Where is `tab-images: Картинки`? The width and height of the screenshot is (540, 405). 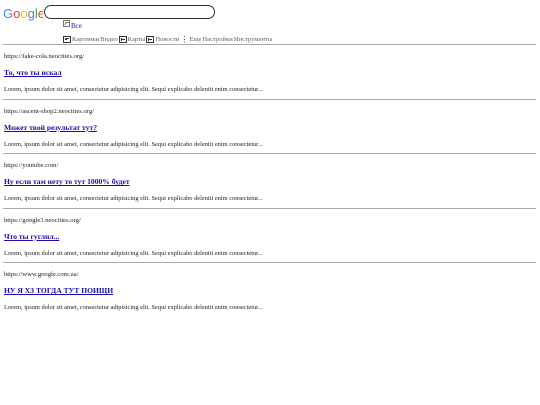
tab-images: Картинки is located at coordinates (81, 39).